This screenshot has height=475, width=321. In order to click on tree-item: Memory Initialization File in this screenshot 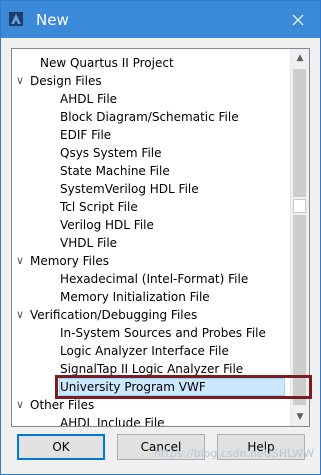, I will do `click(147, 297)`.